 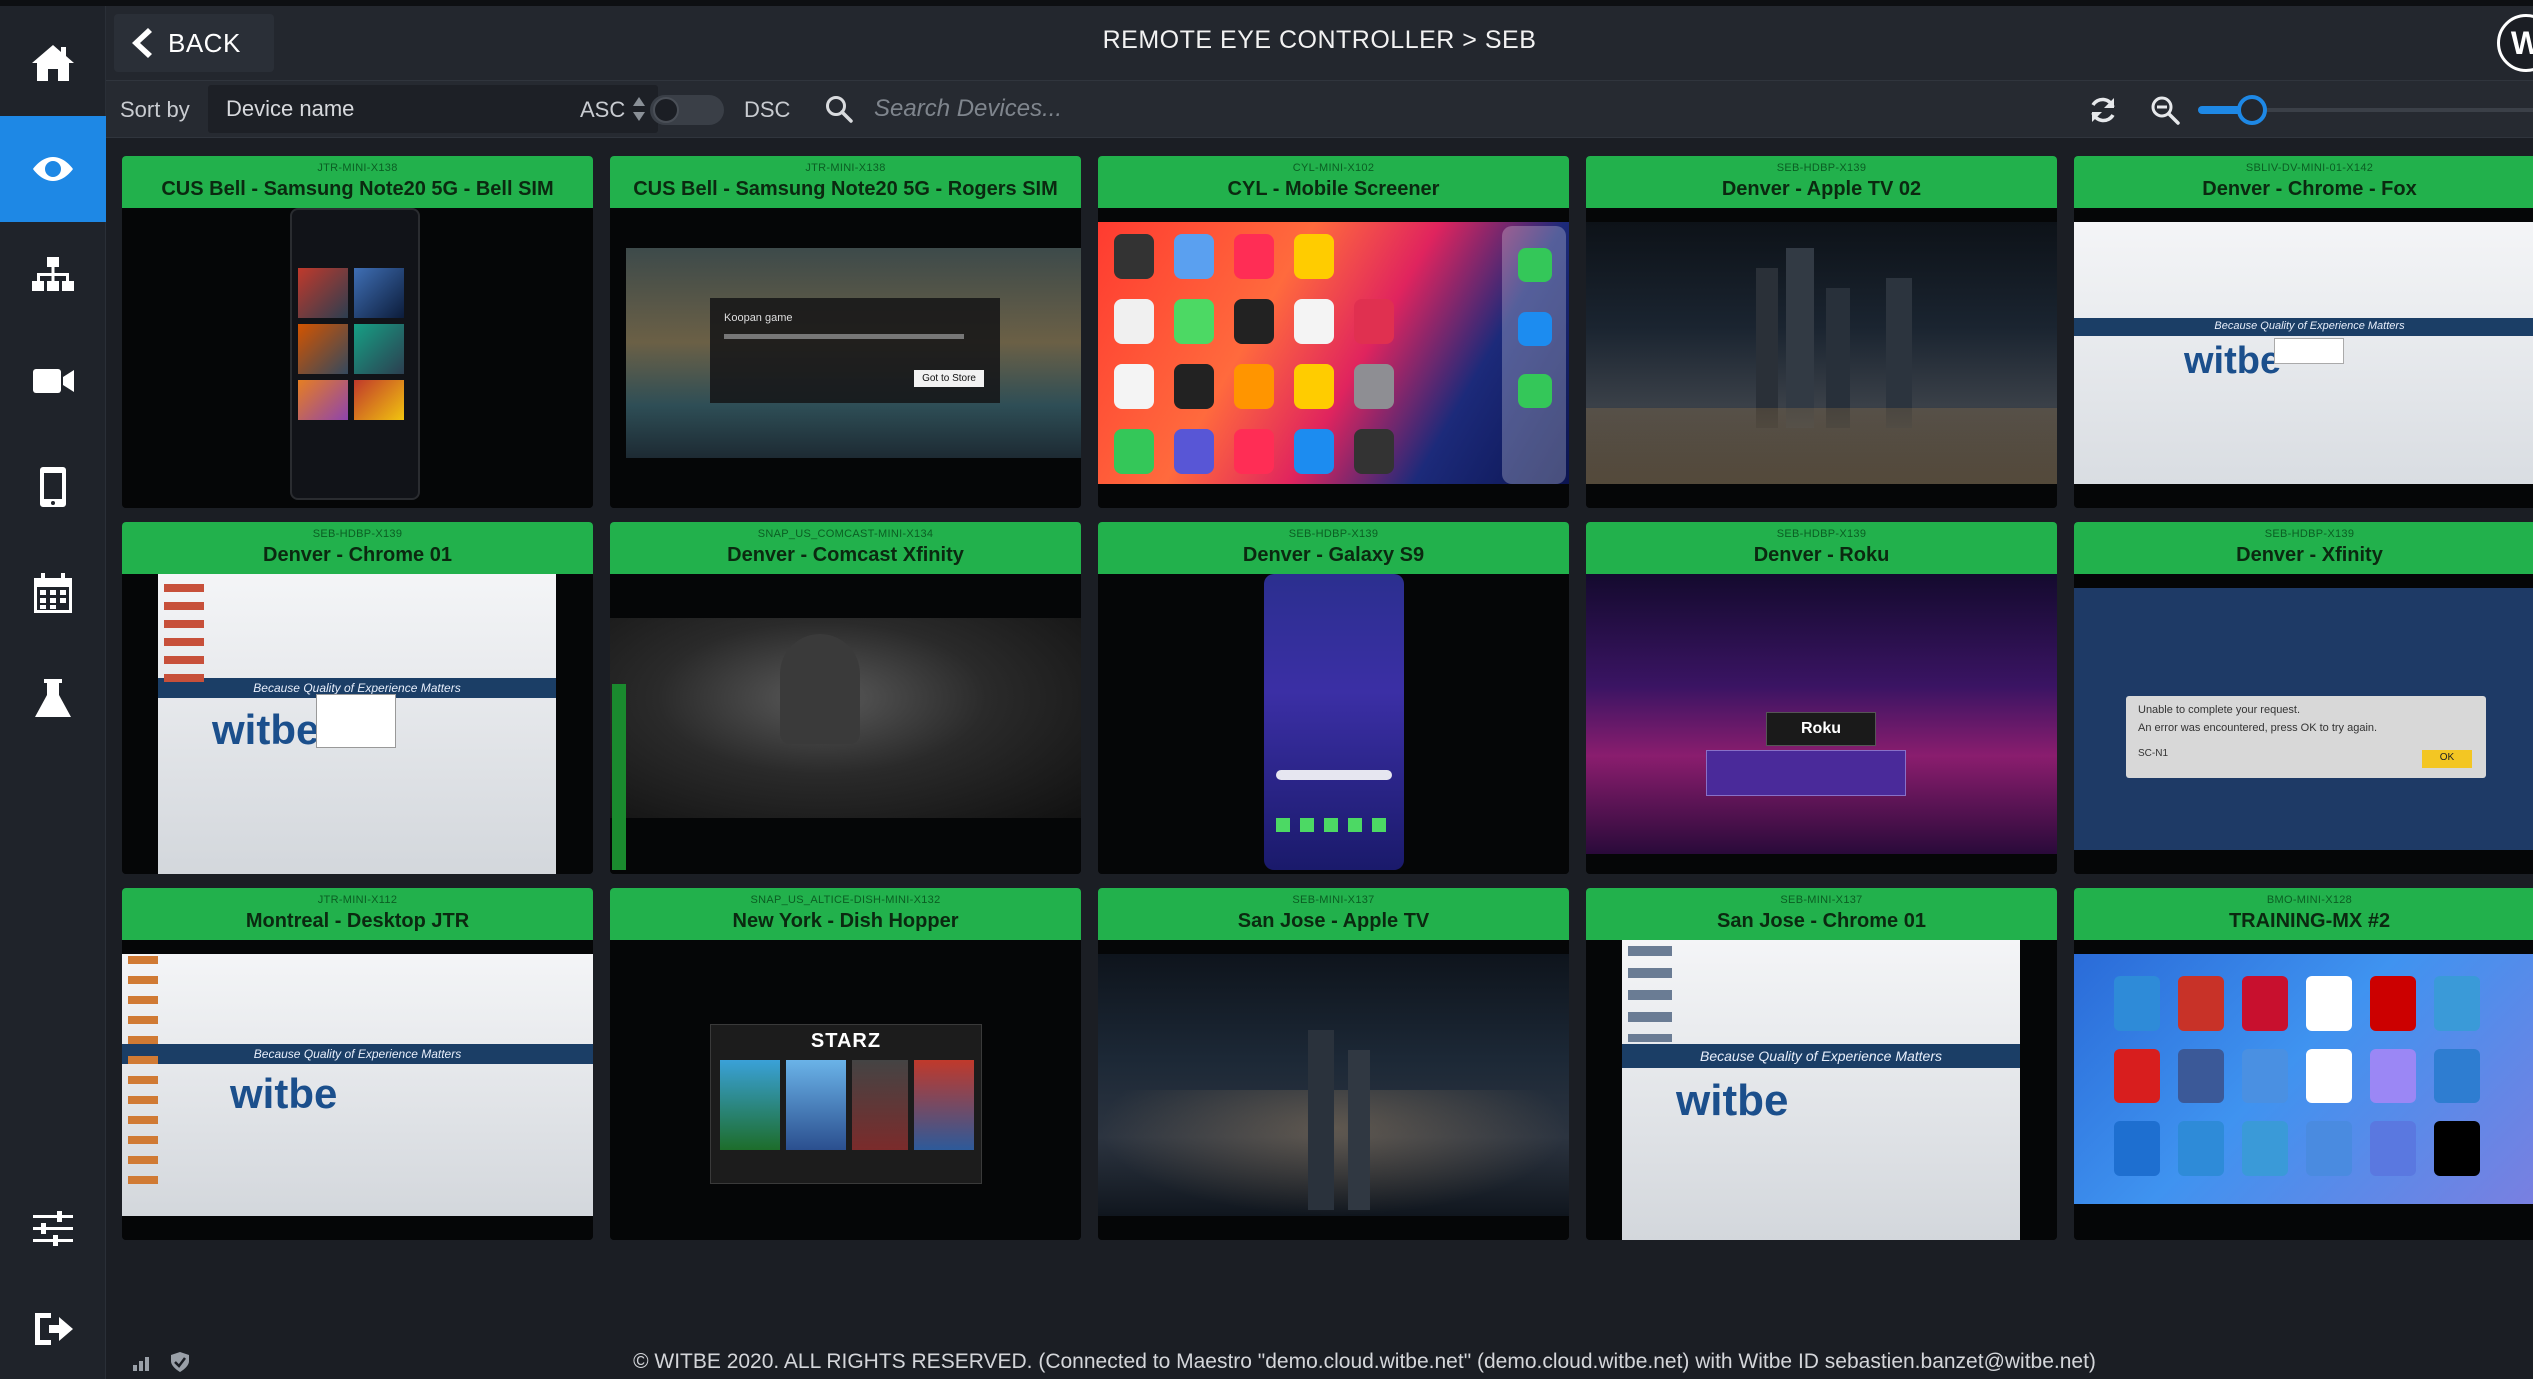 I want to click on zoom-slider-thumb, so click(x=2252, y=110).